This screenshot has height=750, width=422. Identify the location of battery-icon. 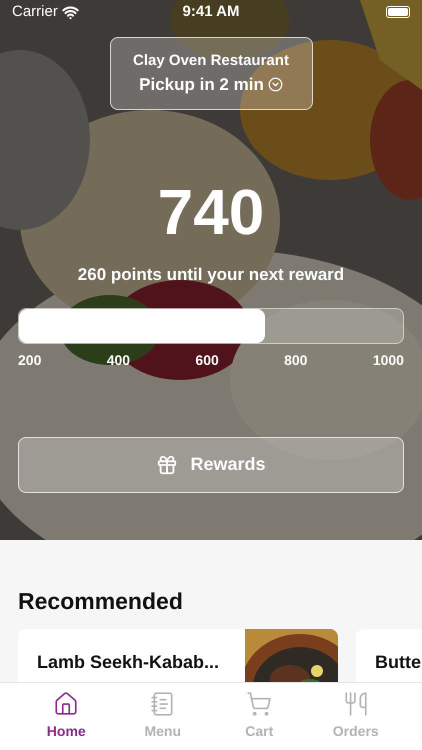
(398, 12).